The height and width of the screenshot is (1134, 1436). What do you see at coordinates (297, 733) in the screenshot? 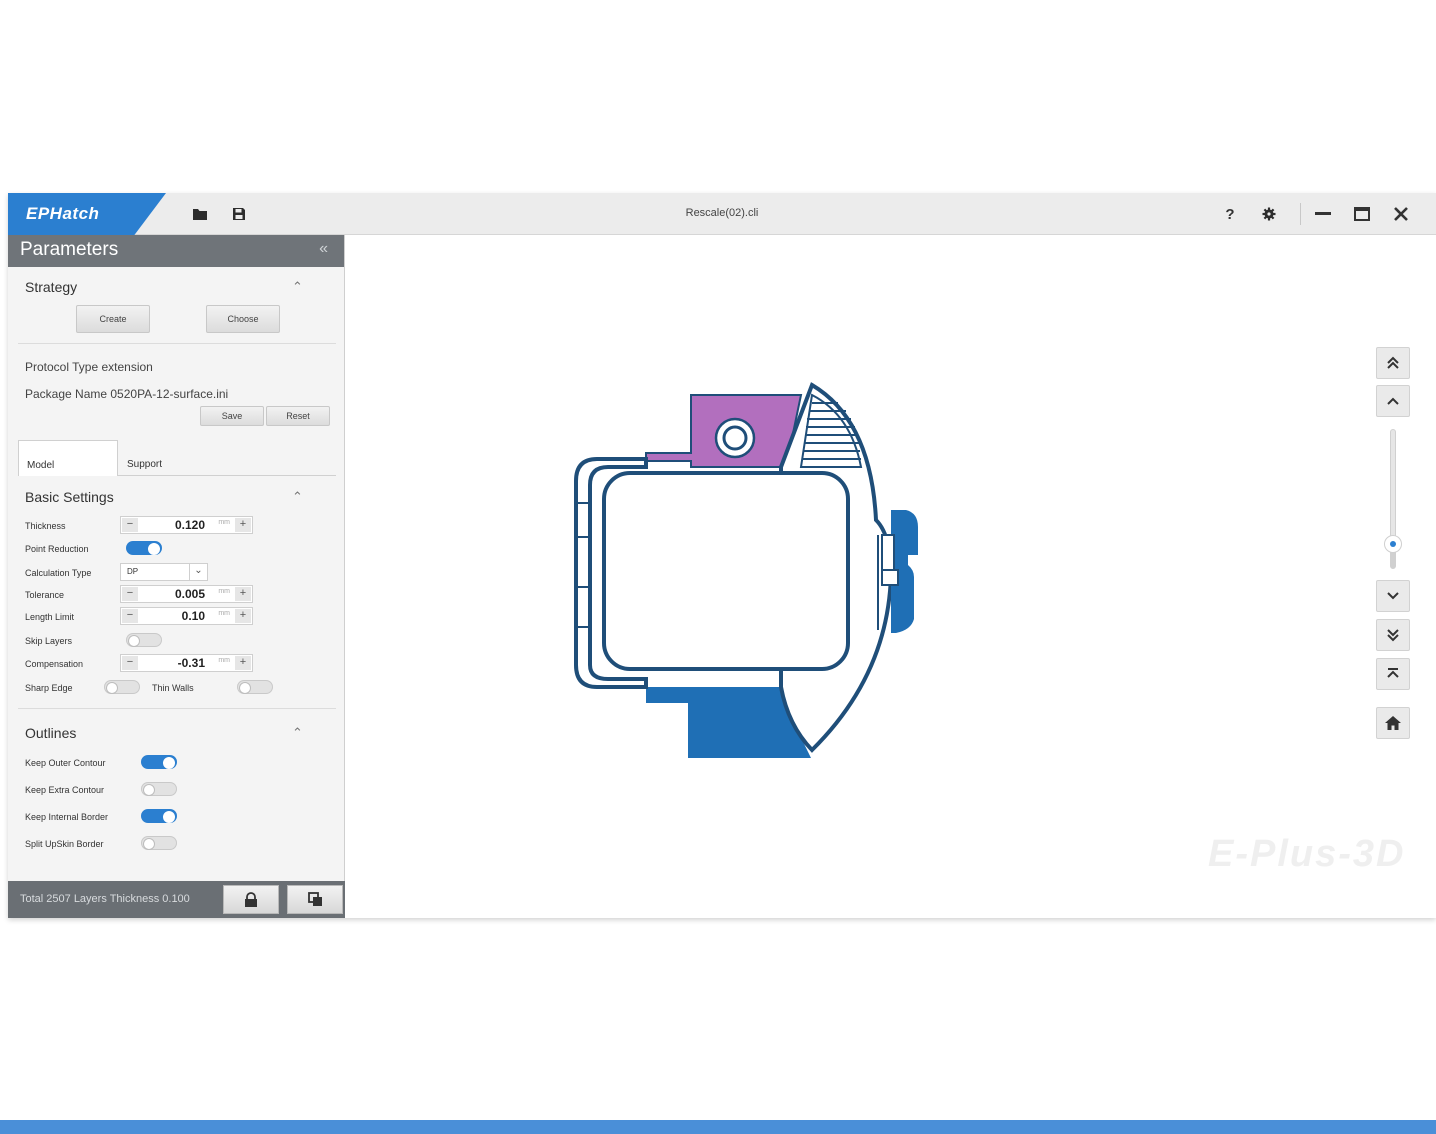
I see `collapse-outlines-icon: ⌃` at bounding box center [297, 733].